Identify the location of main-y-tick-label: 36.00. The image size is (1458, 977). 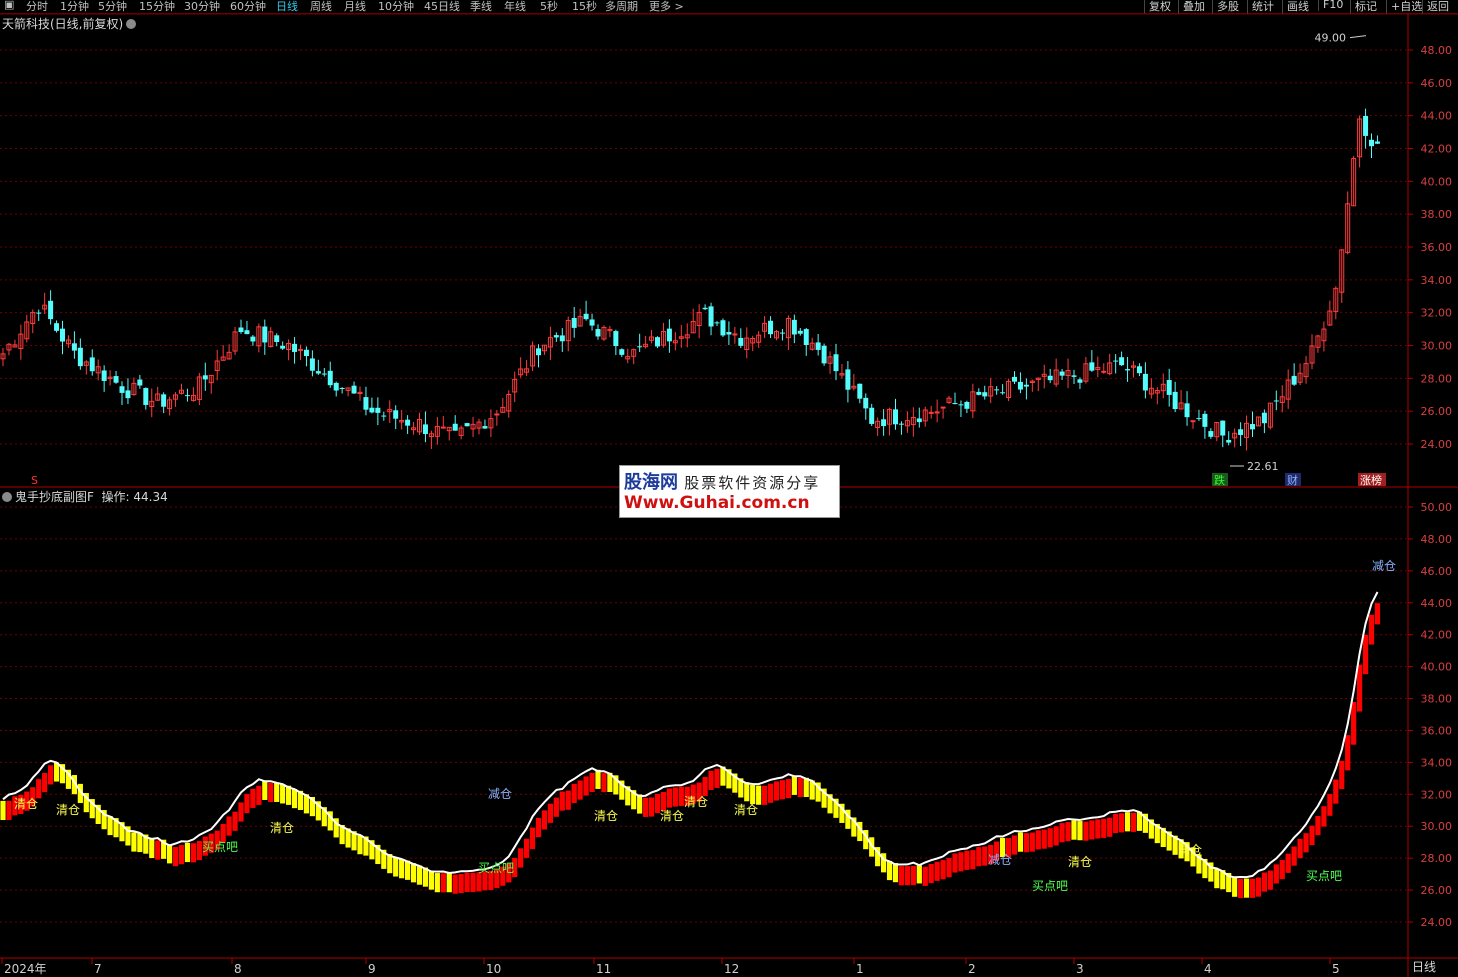
(1437, 247).